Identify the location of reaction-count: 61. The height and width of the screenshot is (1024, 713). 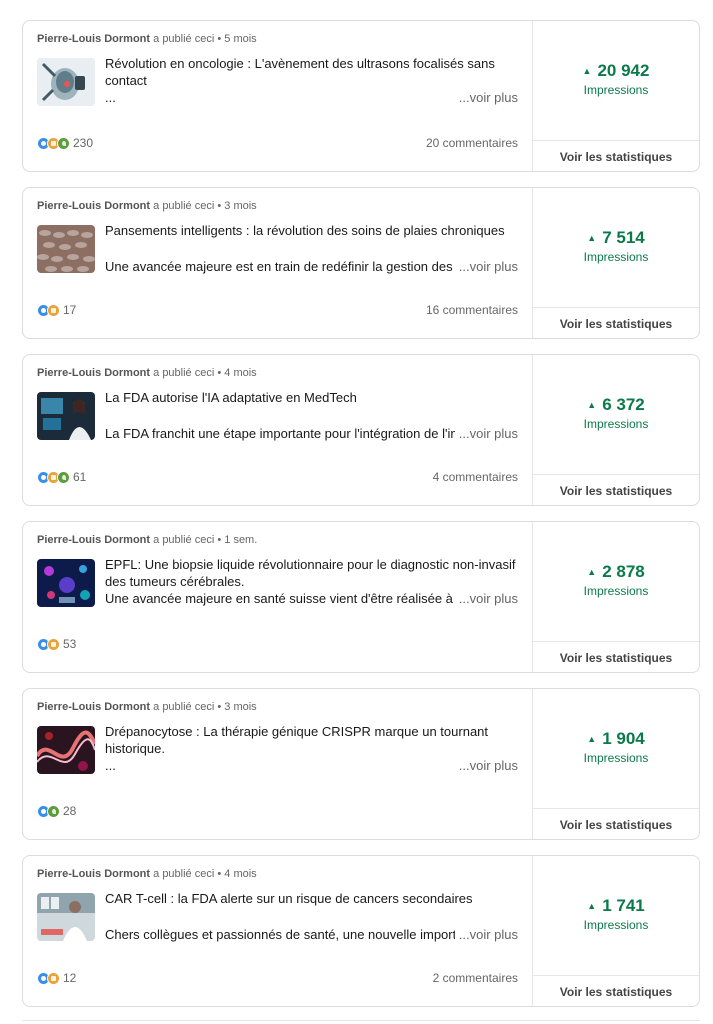
(80, 477).